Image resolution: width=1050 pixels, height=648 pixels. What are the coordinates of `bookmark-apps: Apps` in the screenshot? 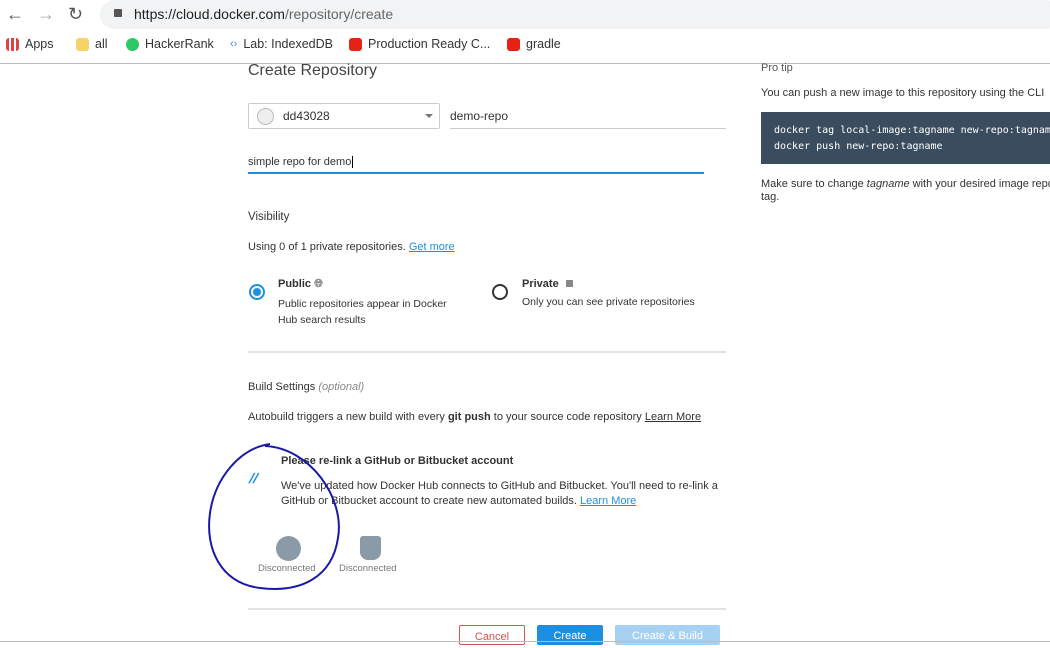 It's located at (30, 44).